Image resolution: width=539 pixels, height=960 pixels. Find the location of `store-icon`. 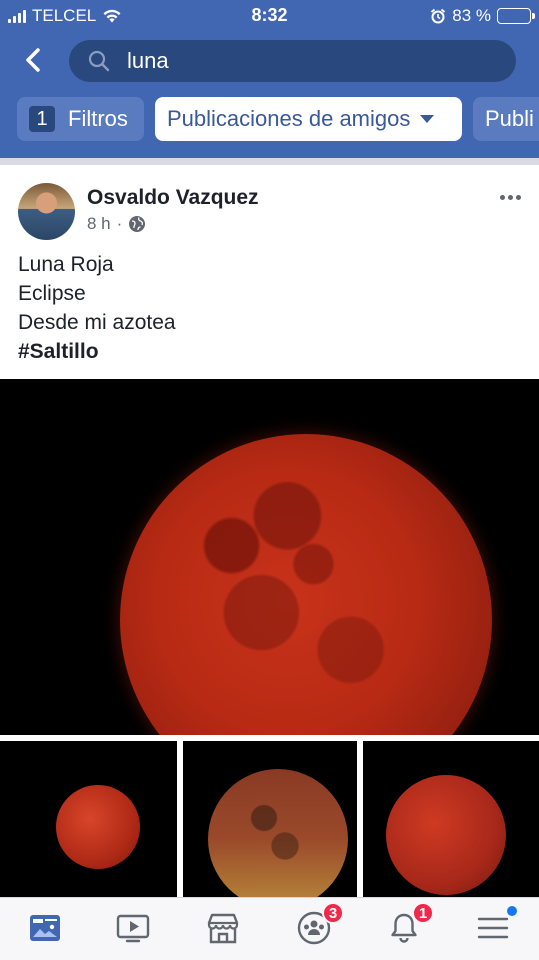

store-icon is located at coordinates (223, 928).